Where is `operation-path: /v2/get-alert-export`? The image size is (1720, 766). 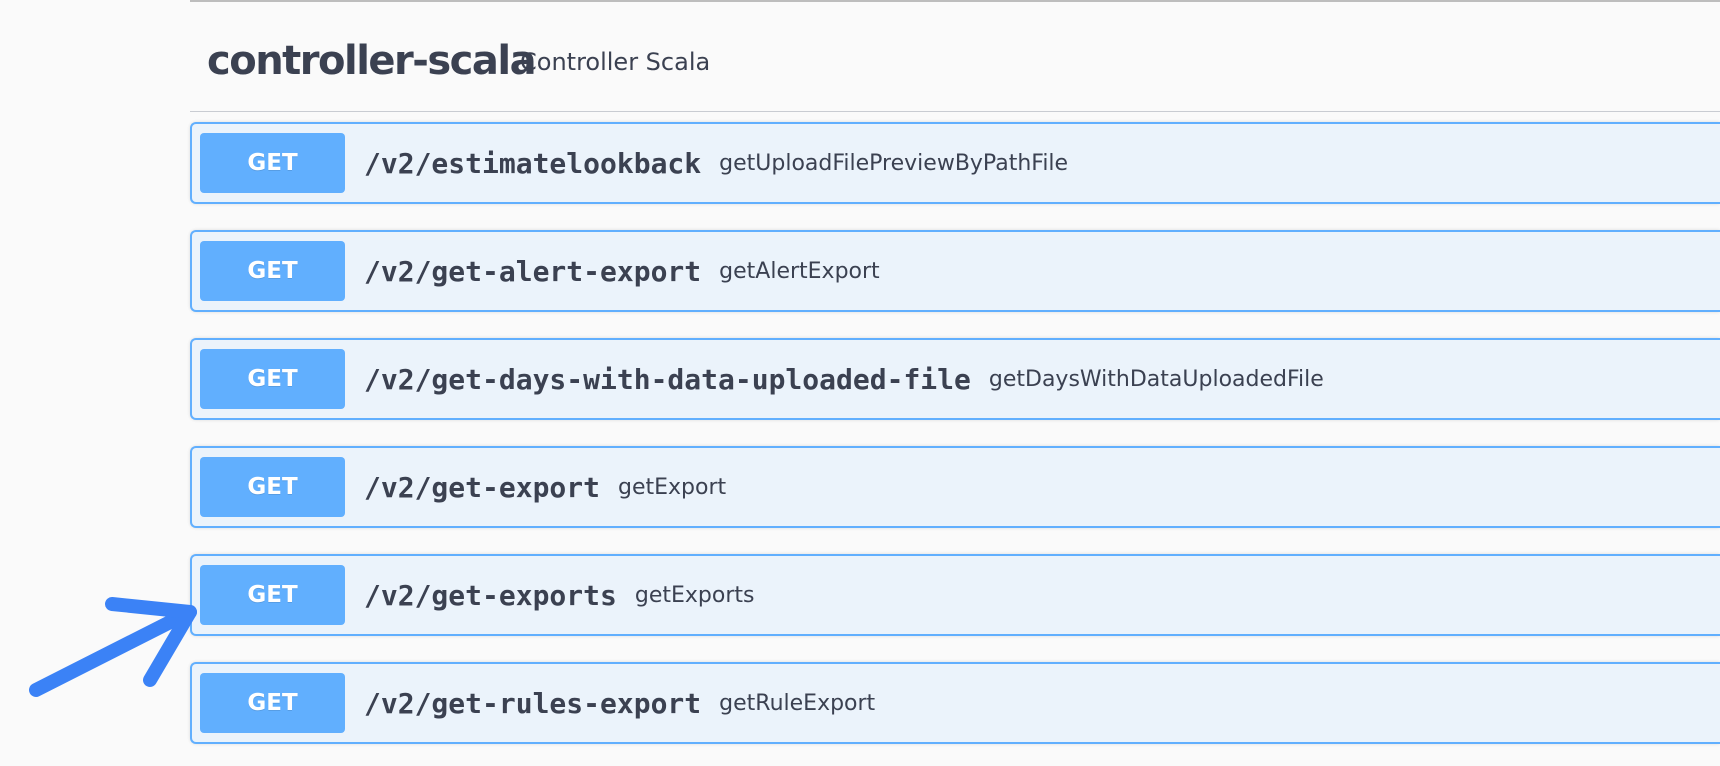
operation-path: /v2/get-alert-export is located at coordinates (533, 271).